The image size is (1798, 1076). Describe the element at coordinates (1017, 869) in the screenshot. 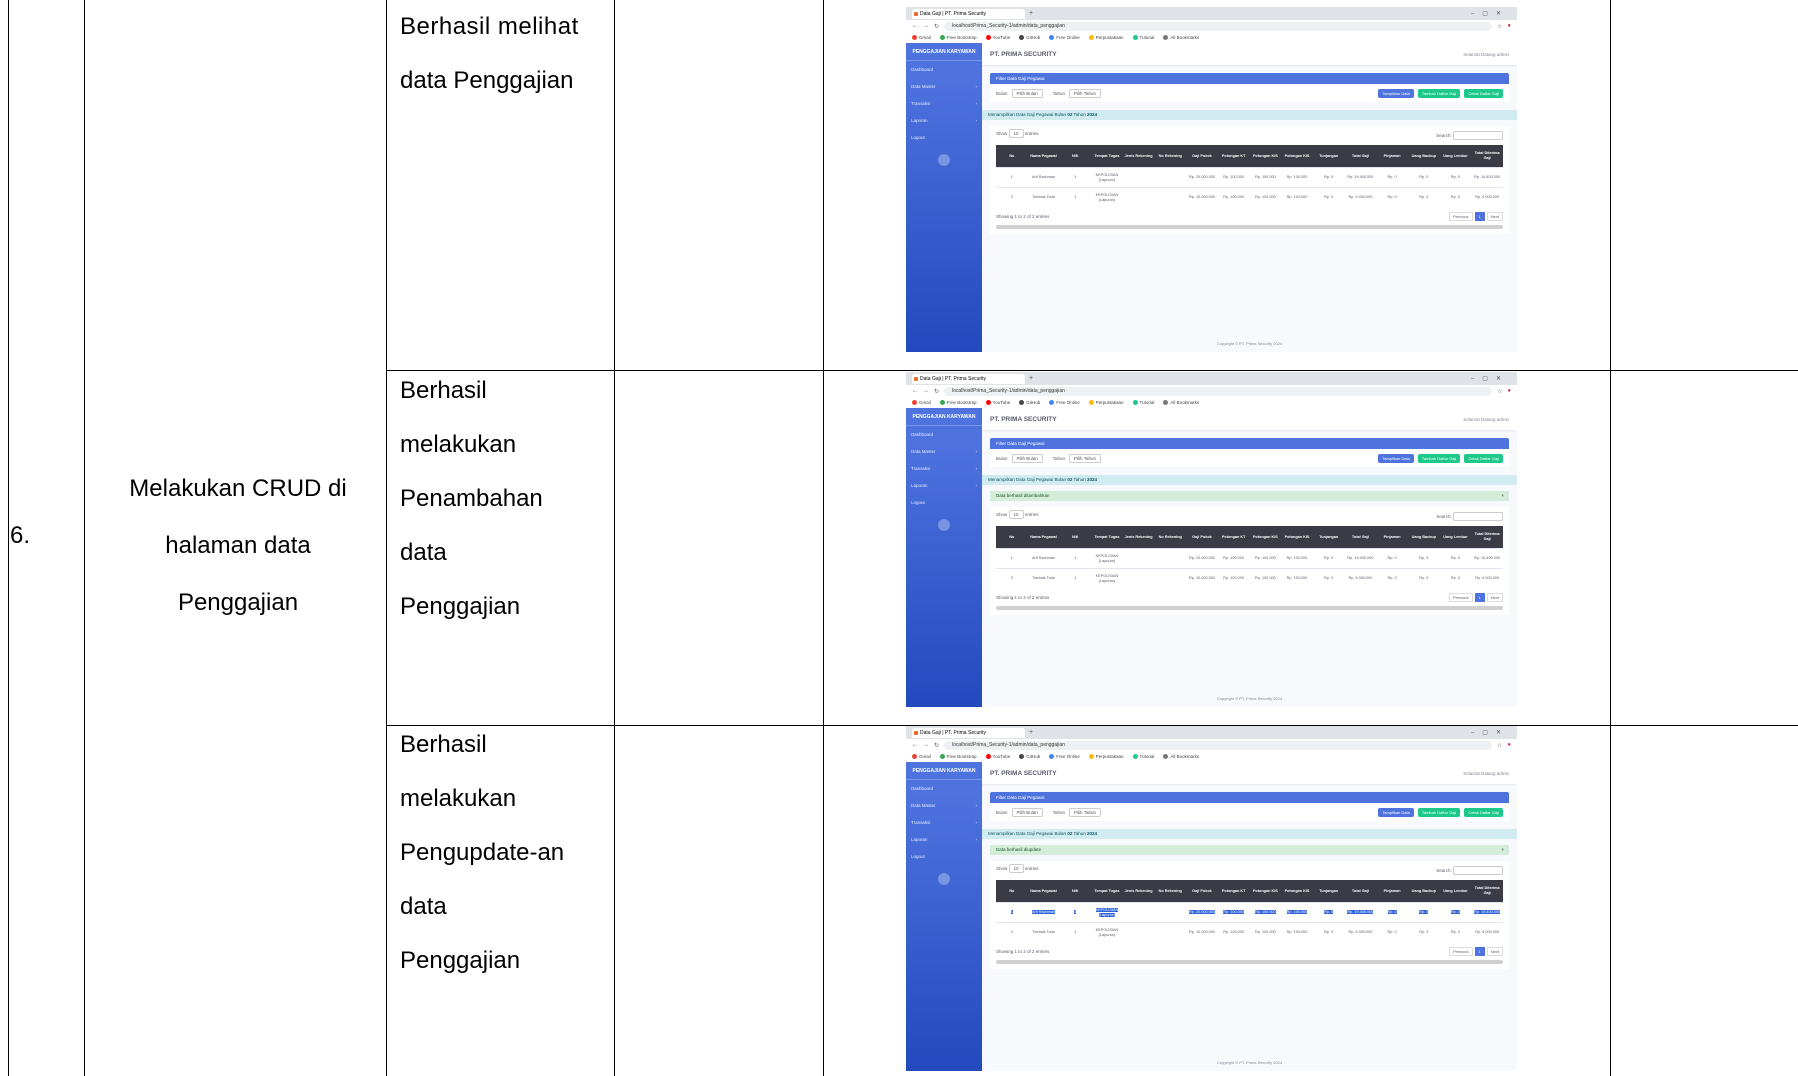

I see `entries-control: Show 10 entries` at that location.